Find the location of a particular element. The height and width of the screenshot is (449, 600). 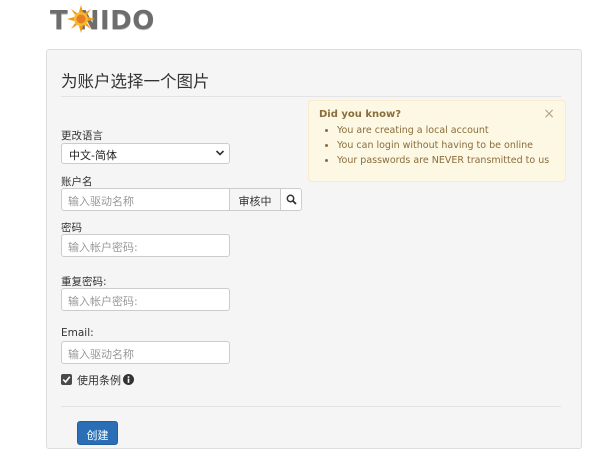

tip-item: You are creating a local account is located at coordinates (443, 130).